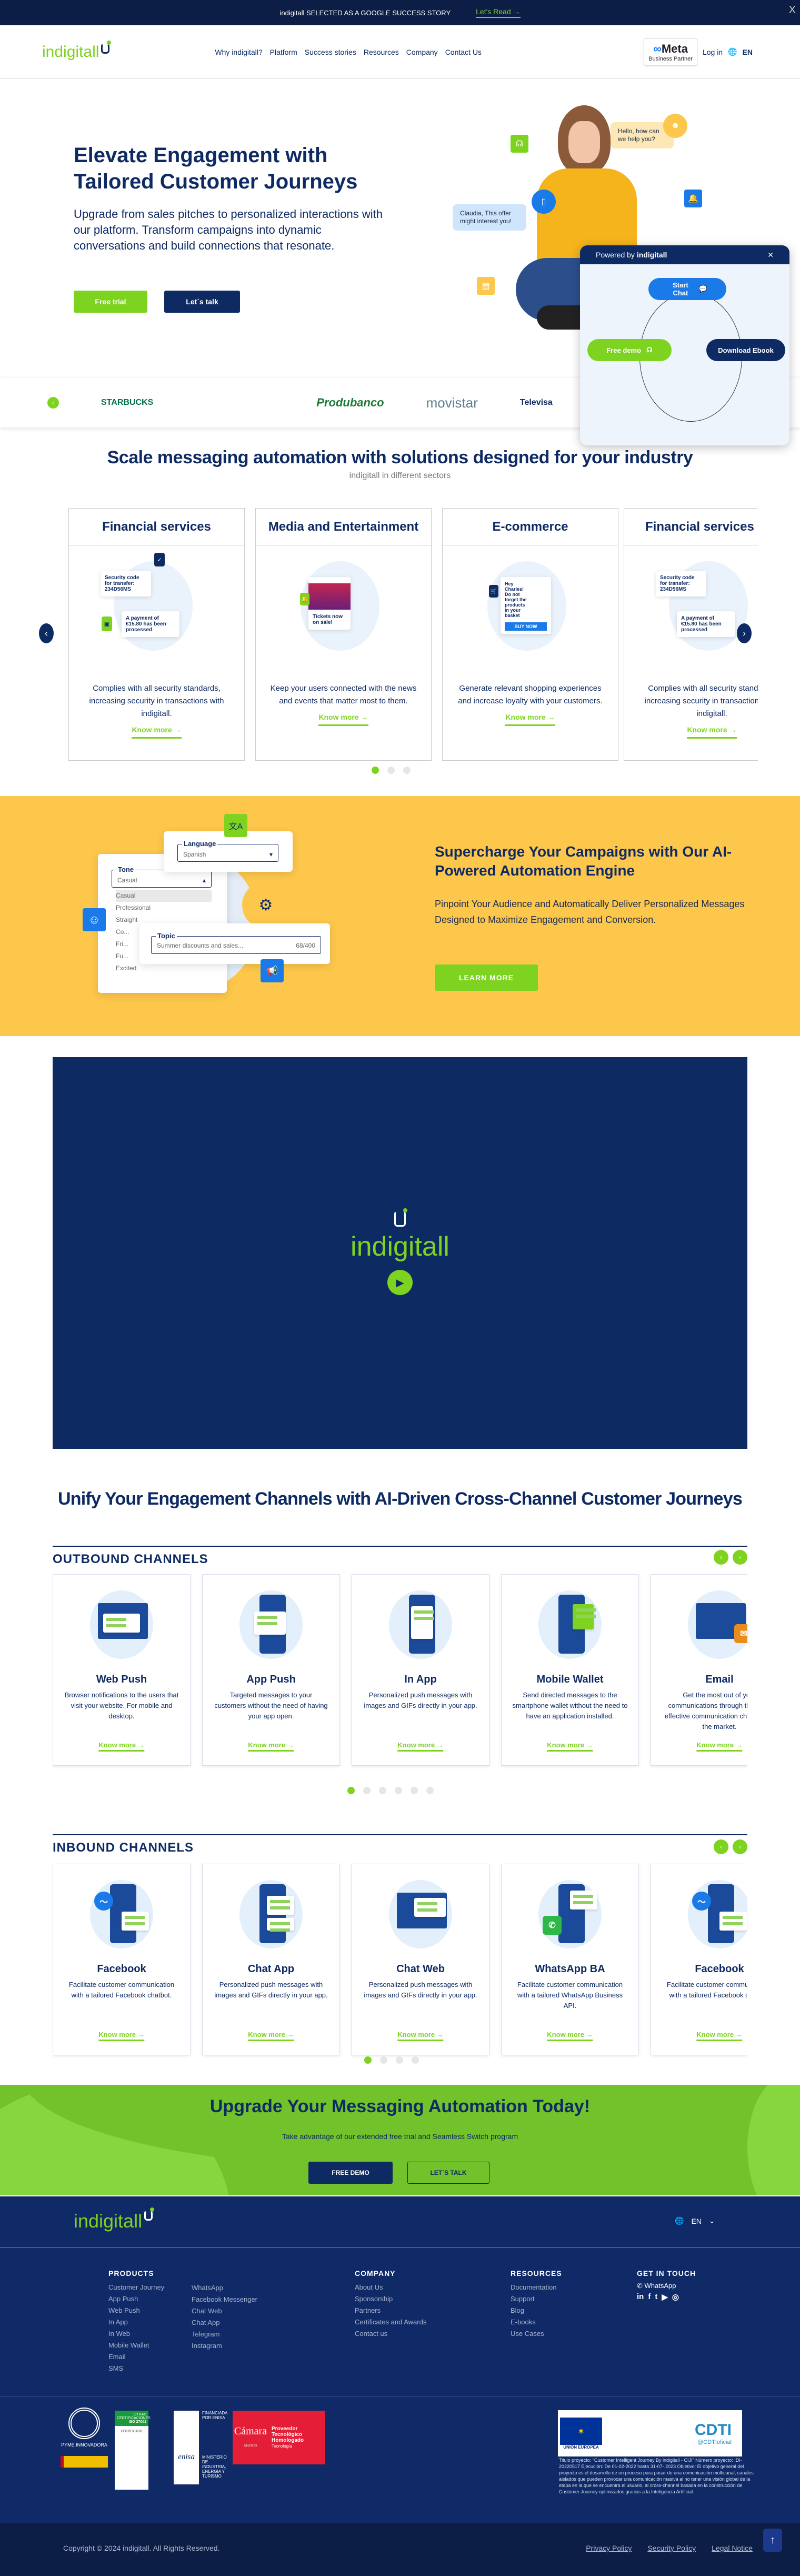 Image resolution: width=800 pixels, height=2576 pixels. What do you see at coordinates (136, 2288) in the screenshot?
I see `footer-link: Customer Journey` at bounding box center [136, 2288].